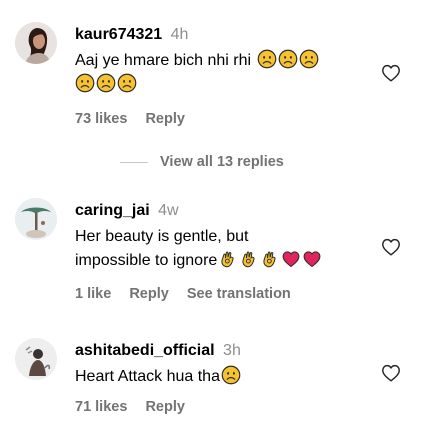 The image size is (430, 429). What do you see at coordinates (162, 236) in the screenshot?
I see `comment-text-line: Her beauty is gentle, but` at bounding box center [162, 236].